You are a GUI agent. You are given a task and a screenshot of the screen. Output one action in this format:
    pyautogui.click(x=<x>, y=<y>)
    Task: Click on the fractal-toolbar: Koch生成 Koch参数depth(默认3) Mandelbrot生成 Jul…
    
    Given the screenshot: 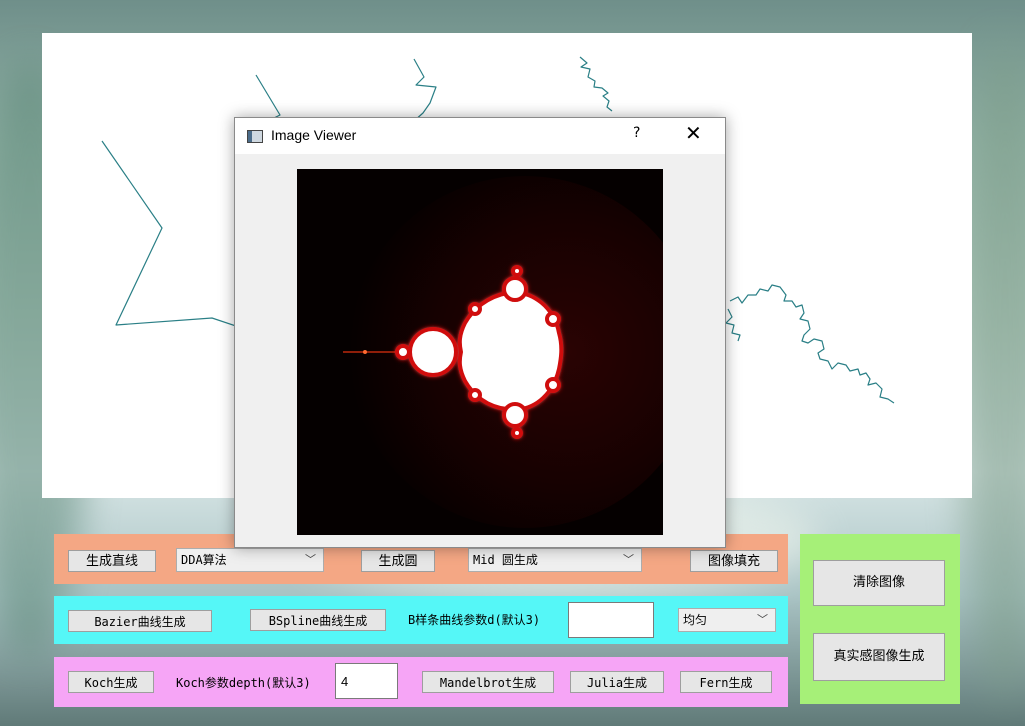 What is the action you would take?
    pyautogui.click(x=421, y=682)
    